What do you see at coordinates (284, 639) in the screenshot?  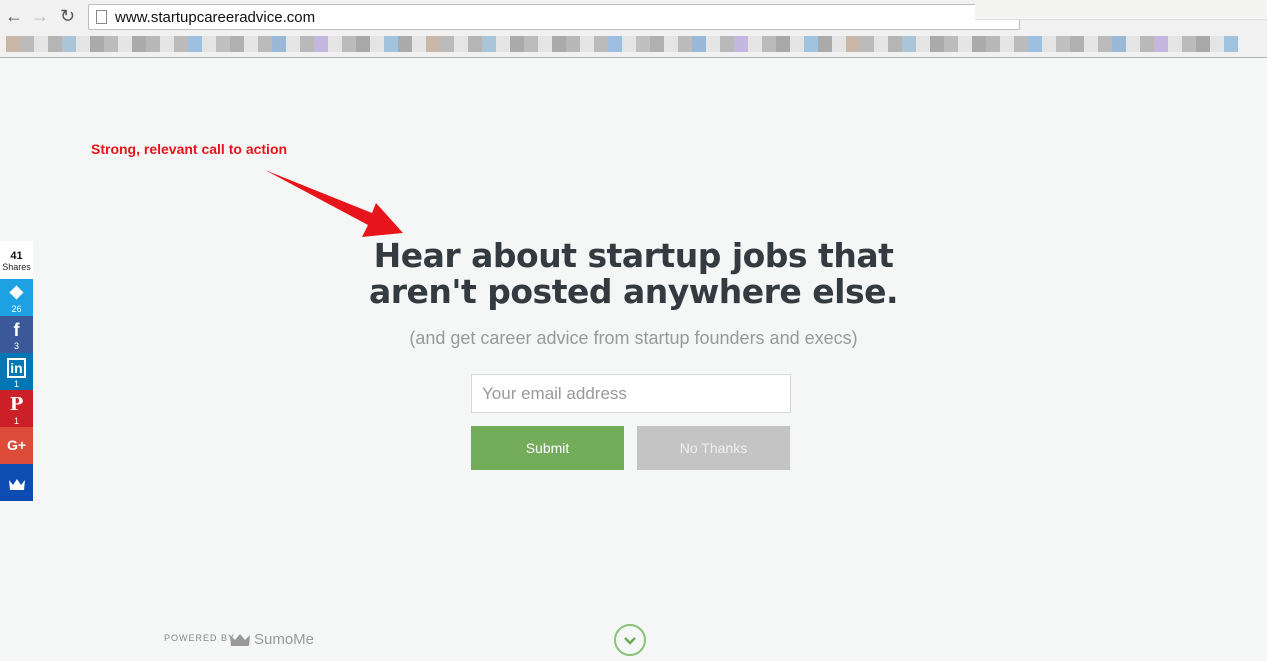 I see `sumome-brand-link: SumoMe` at bounding box center [284, 639].